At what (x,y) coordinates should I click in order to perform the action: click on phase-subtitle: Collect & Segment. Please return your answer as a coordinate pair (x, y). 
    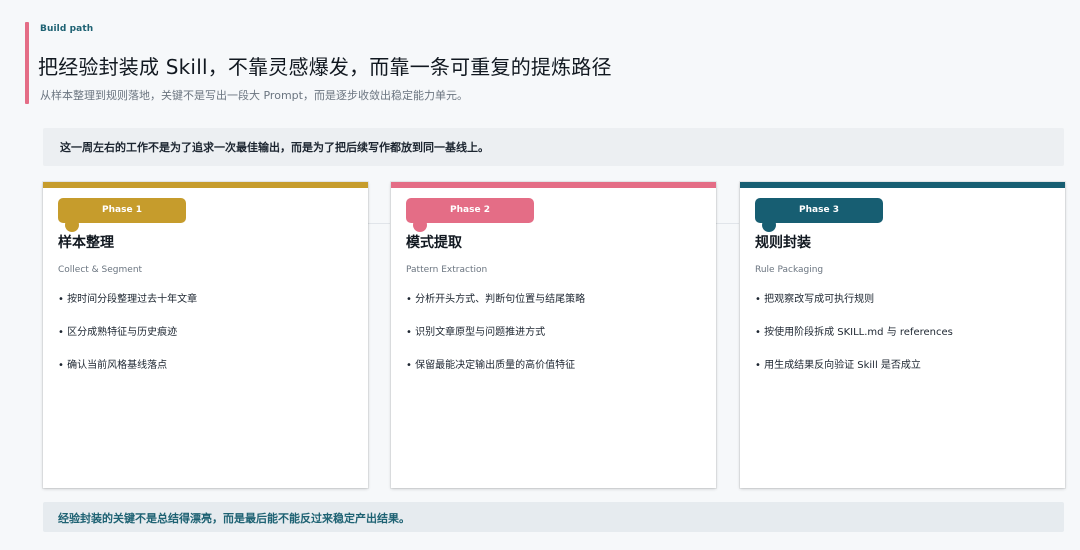
    Looking at the image, I should click on (100, 270).